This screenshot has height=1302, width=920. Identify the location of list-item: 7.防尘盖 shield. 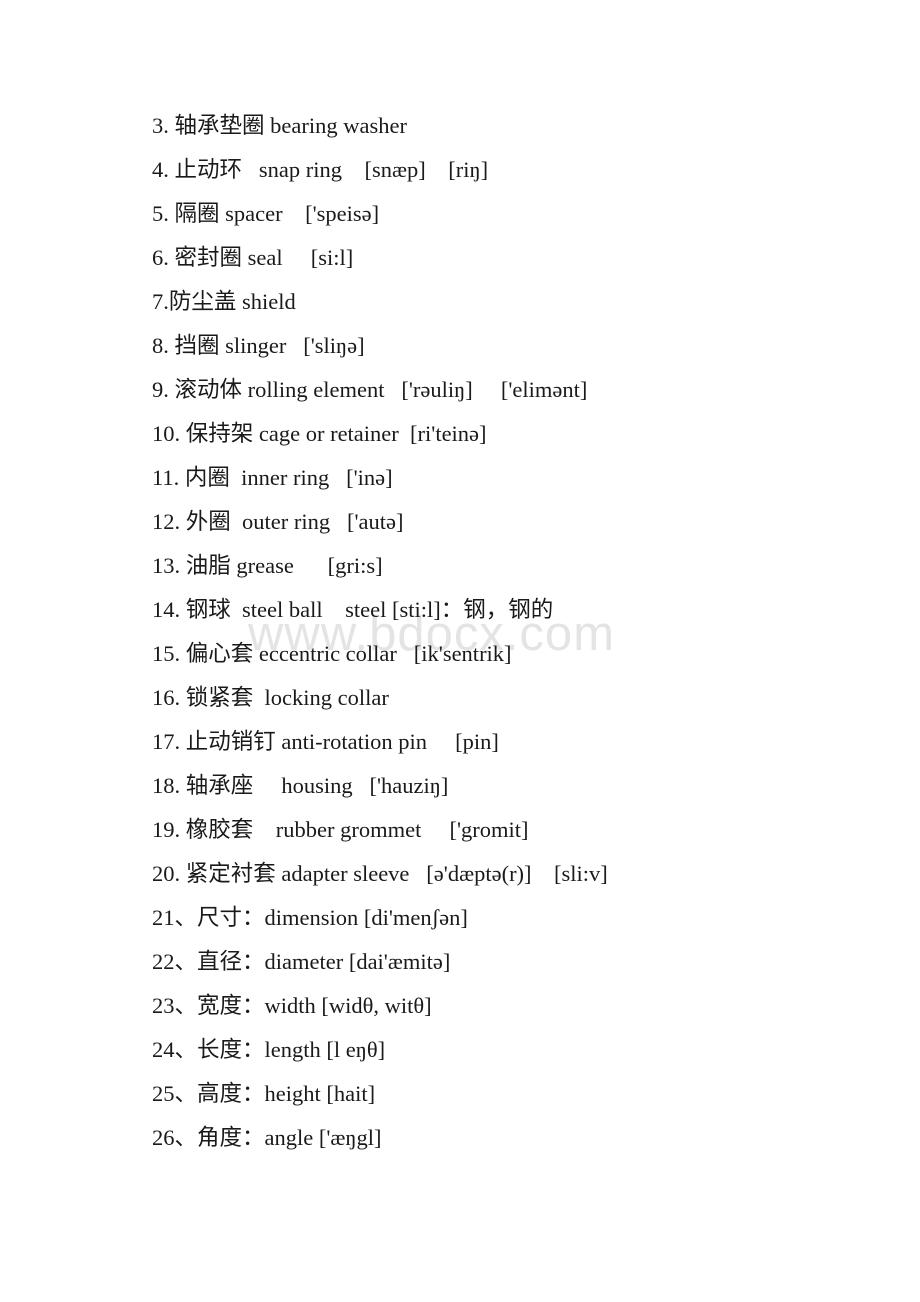
(224, 301).